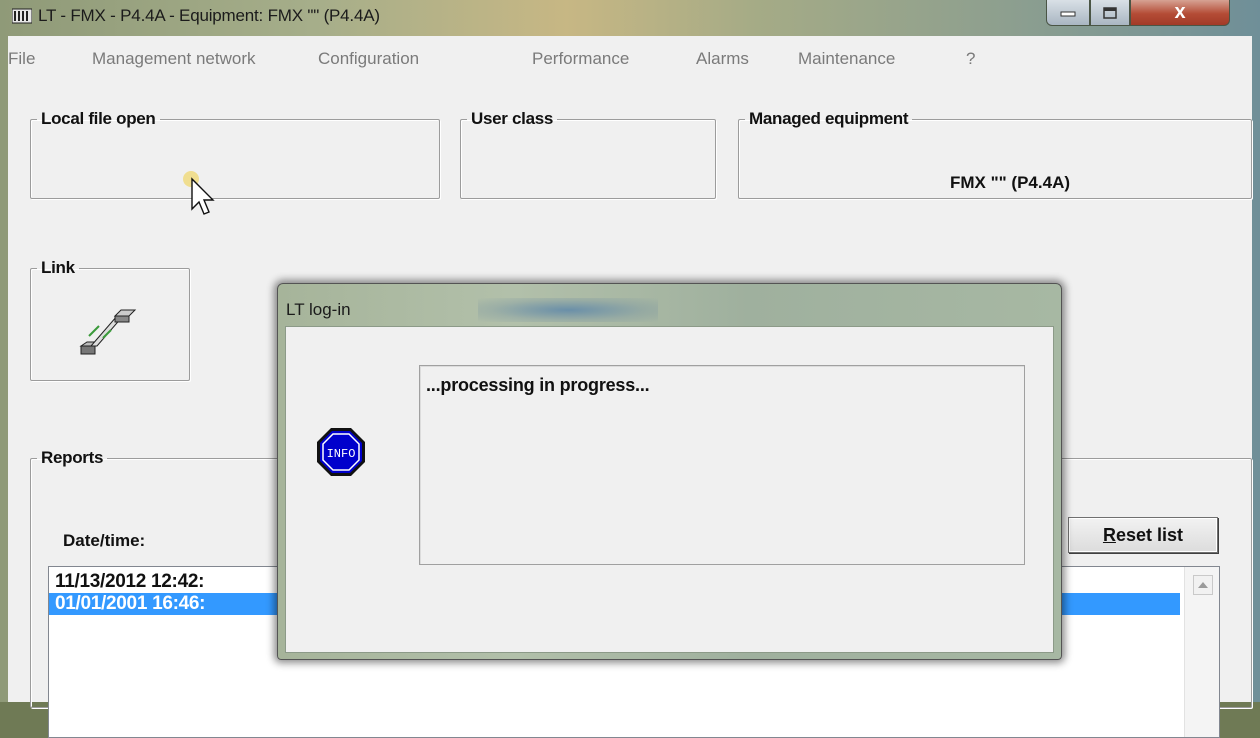  What do you see at coordinates (568, 310) in the screenshot?
I see `dialog-title-glow` at bounding box center [568, 310].